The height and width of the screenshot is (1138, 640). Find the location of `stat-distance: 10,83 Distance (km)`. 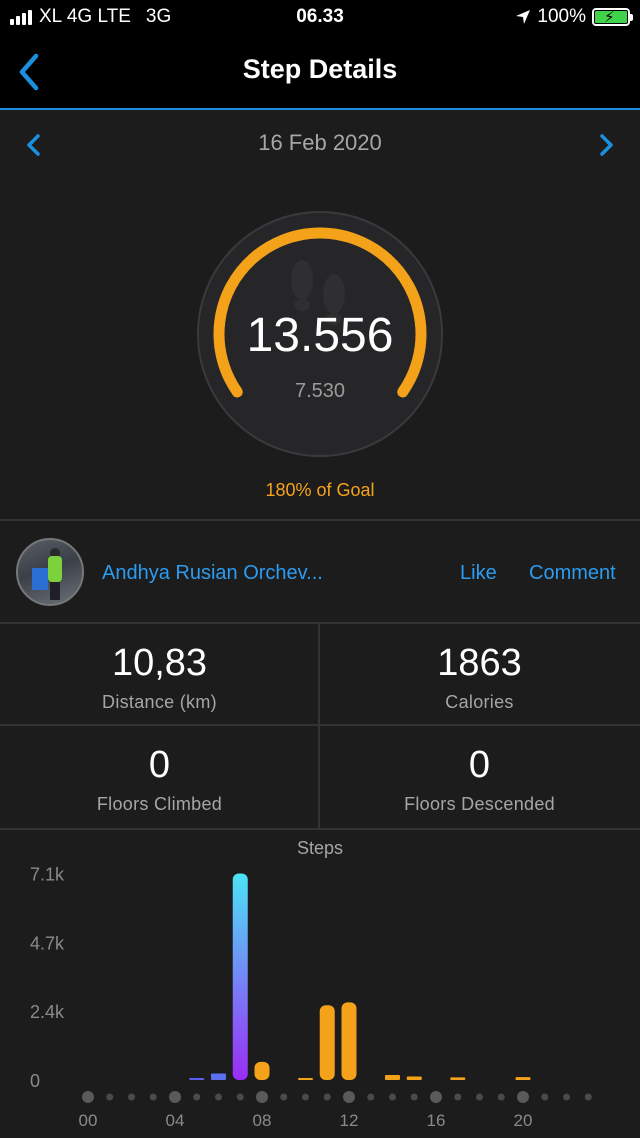

stat-distance: 10,83 Distance (km) is located at coordinates (159, 675).